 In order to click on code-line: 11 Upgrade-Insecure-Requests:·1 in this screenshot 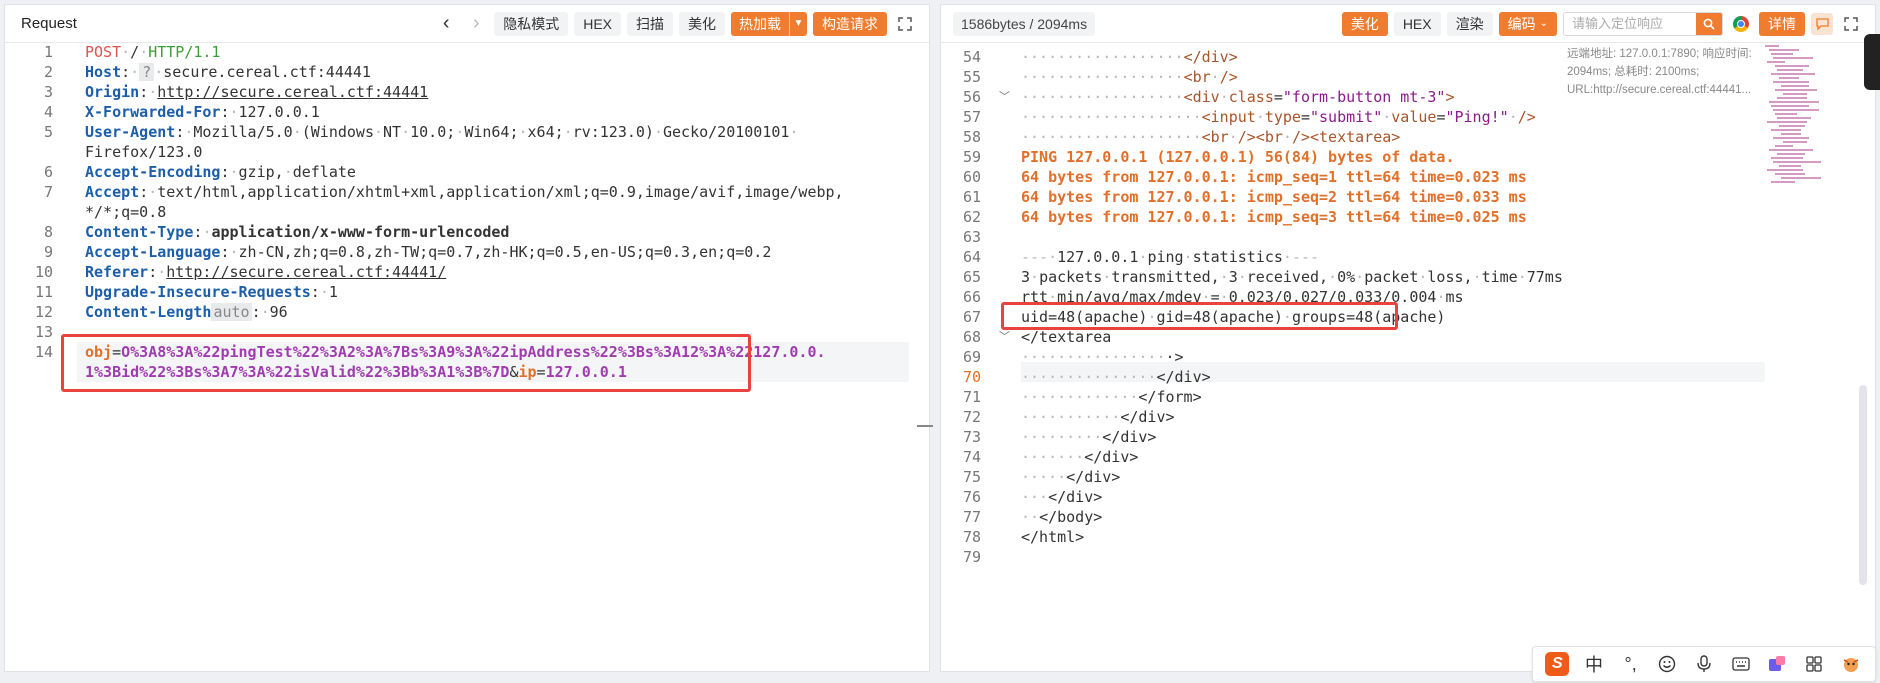, I will do `click(467, 292)`.